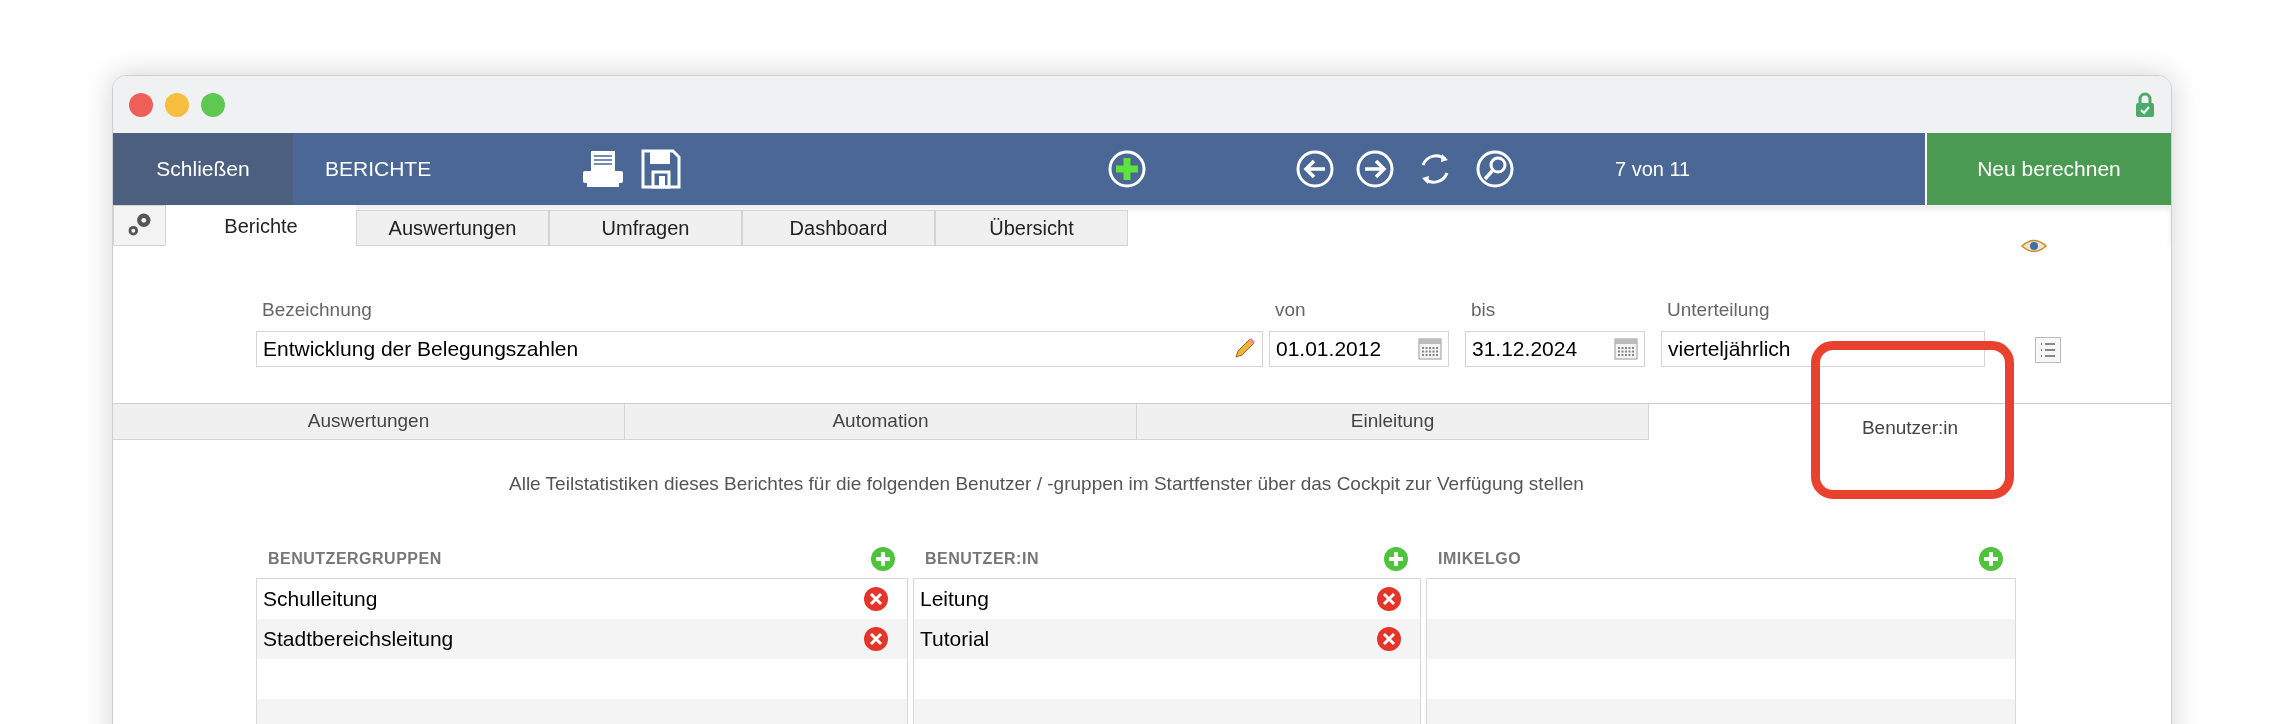  What do you see at coordinates (203, 169) in the screenshot?
I see `close-button: Schließen` at bounding box center [203, 169].